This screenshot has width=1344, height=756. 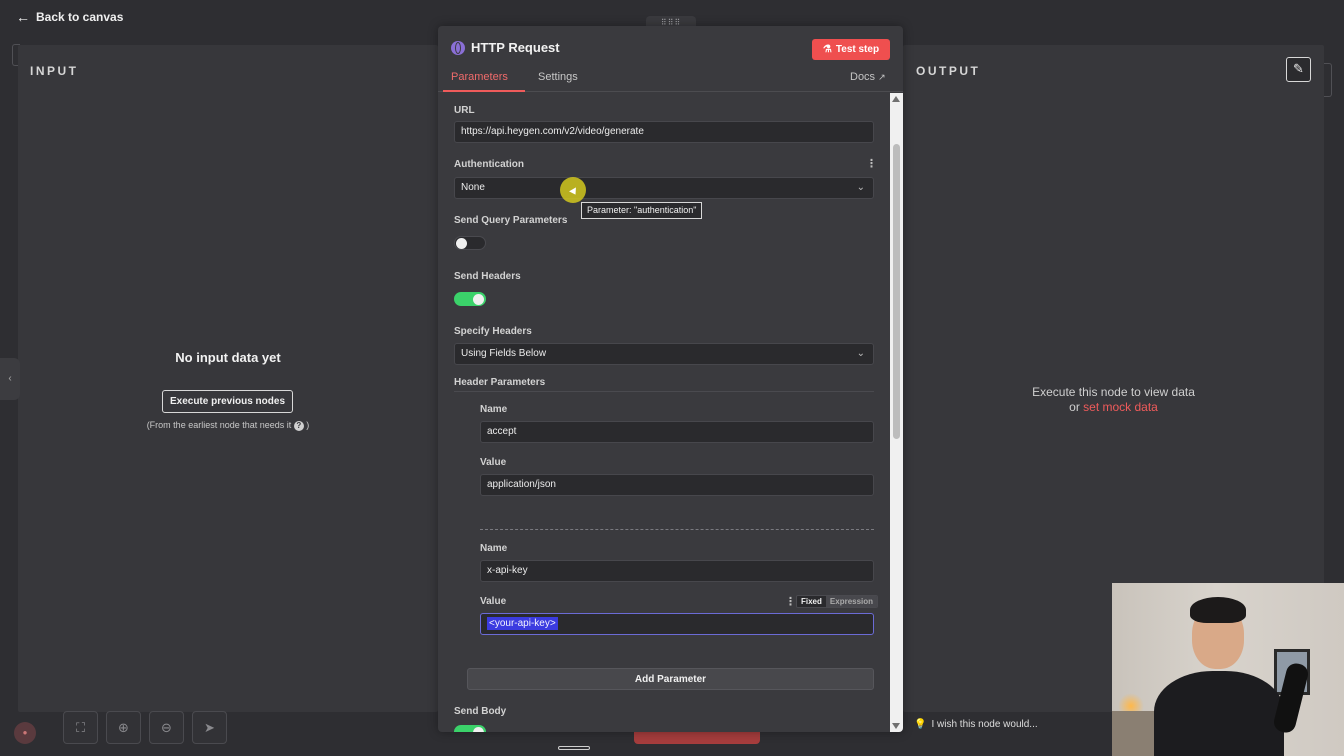 What do you see at coordinates (308, 425) in the screenshot?
I see `execute-hint-suffix: )` at bounding box center [308, 425].